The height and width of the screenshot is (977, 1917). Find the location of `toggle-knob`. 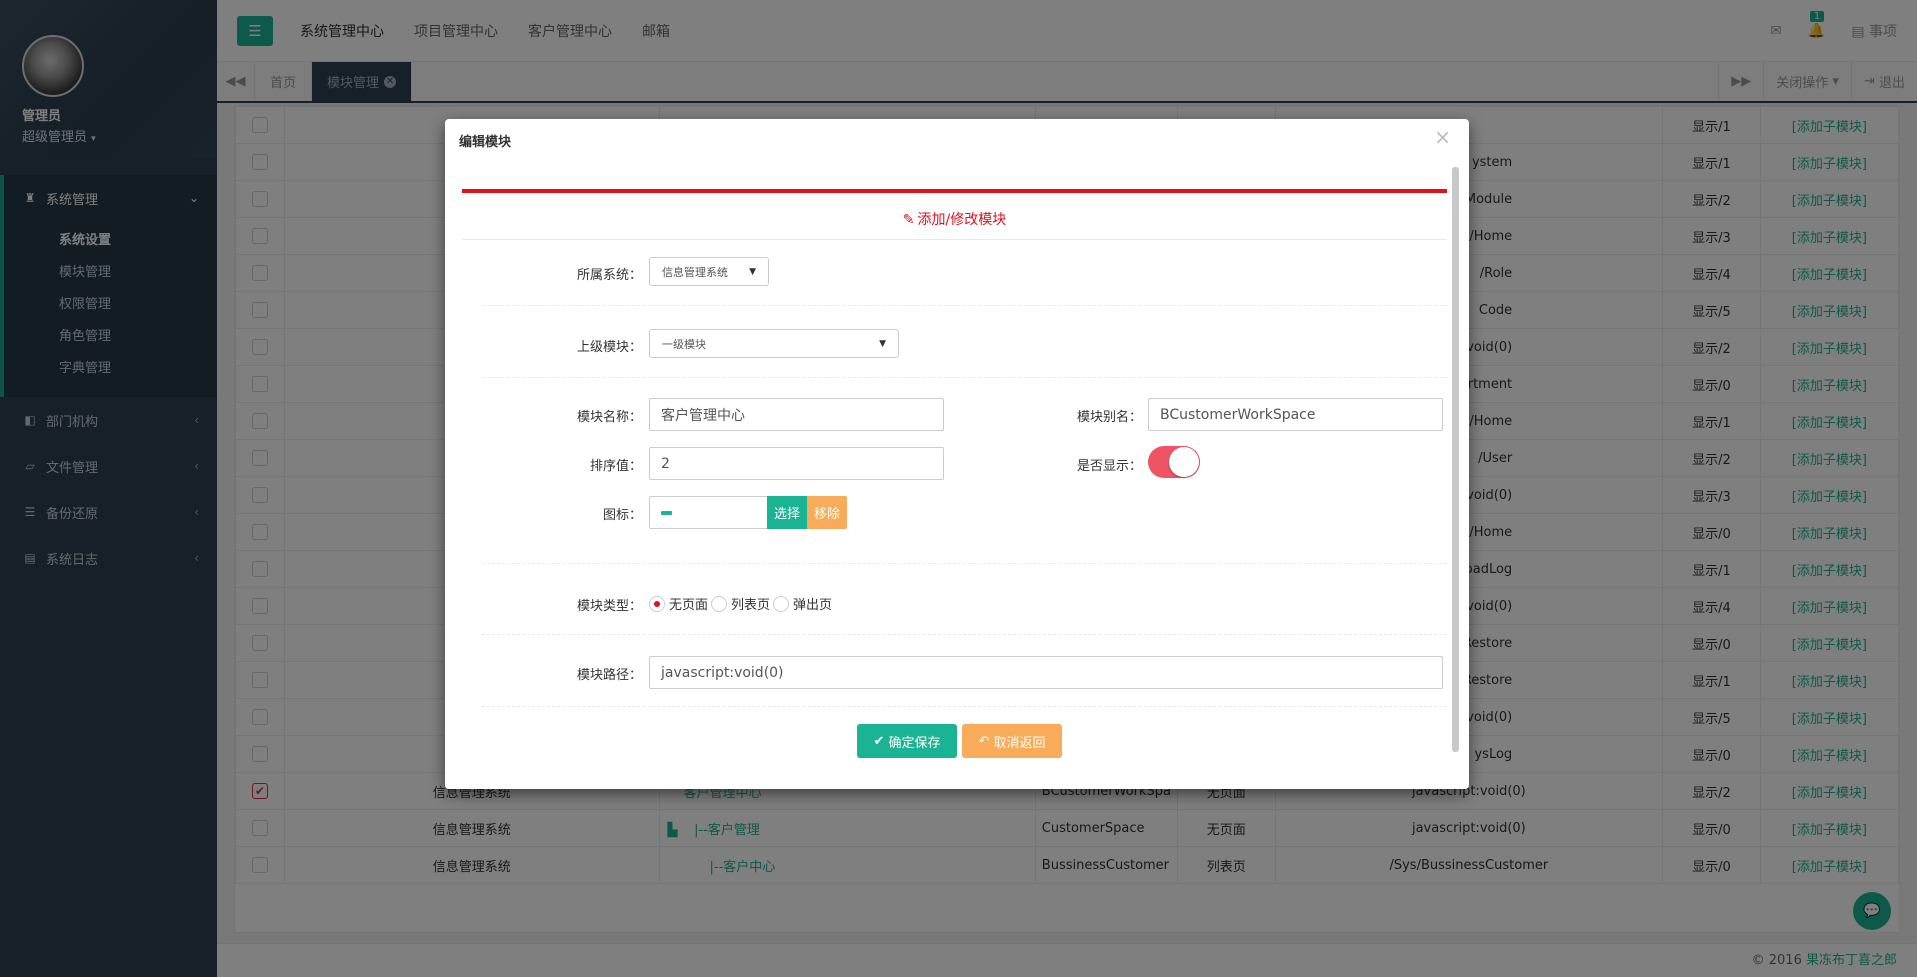

toggle-knob is located at coordinates (1184, 462).